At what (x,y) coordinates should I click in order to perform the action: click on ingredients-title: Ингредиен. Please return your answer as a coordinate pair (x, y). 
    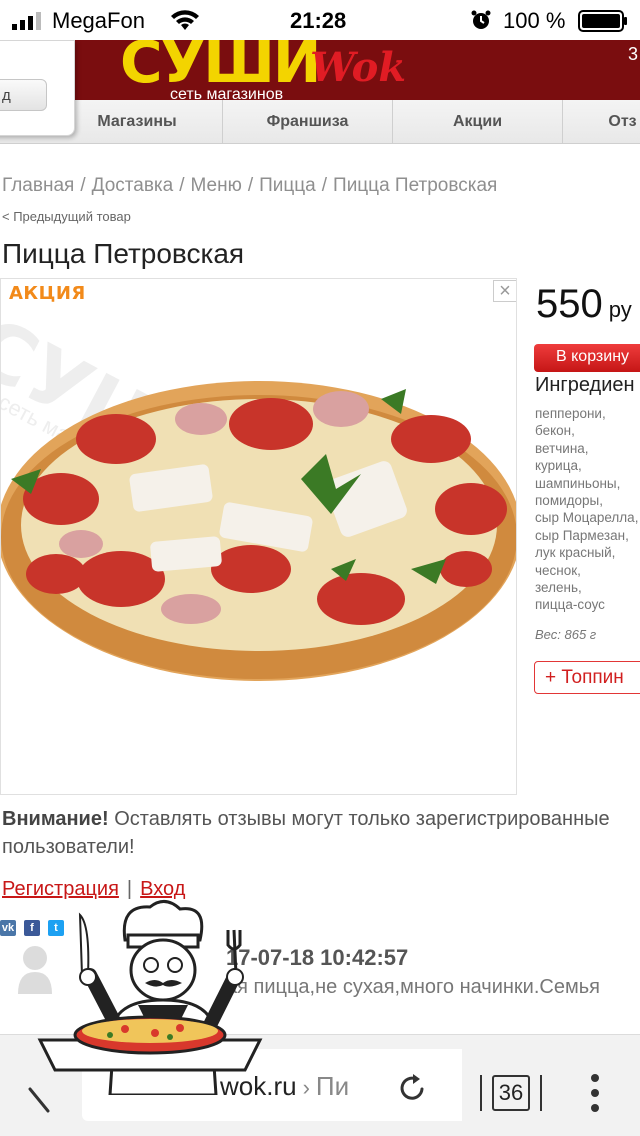
    Looking at the image, I should click on (585, 385).